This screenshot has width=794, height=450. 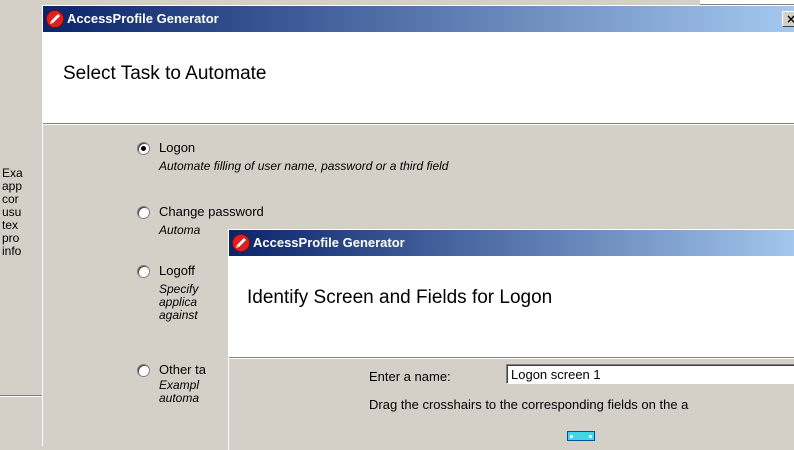 What do you see at coordinates (177, 270) in the screenshot?
I see `option-label: Logoff` at bounding box center [177, 270].